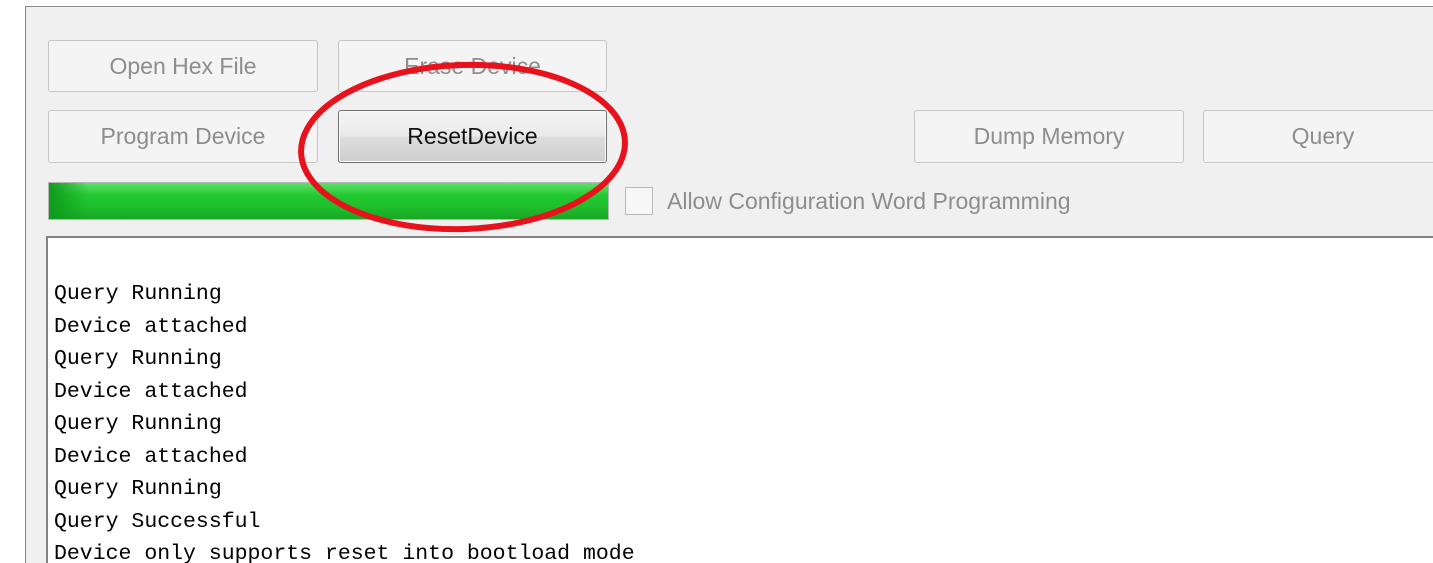 This screenshot has height=563, width=1433. I want to click on reset-device-button: ResetDevice, so click(472, 136).